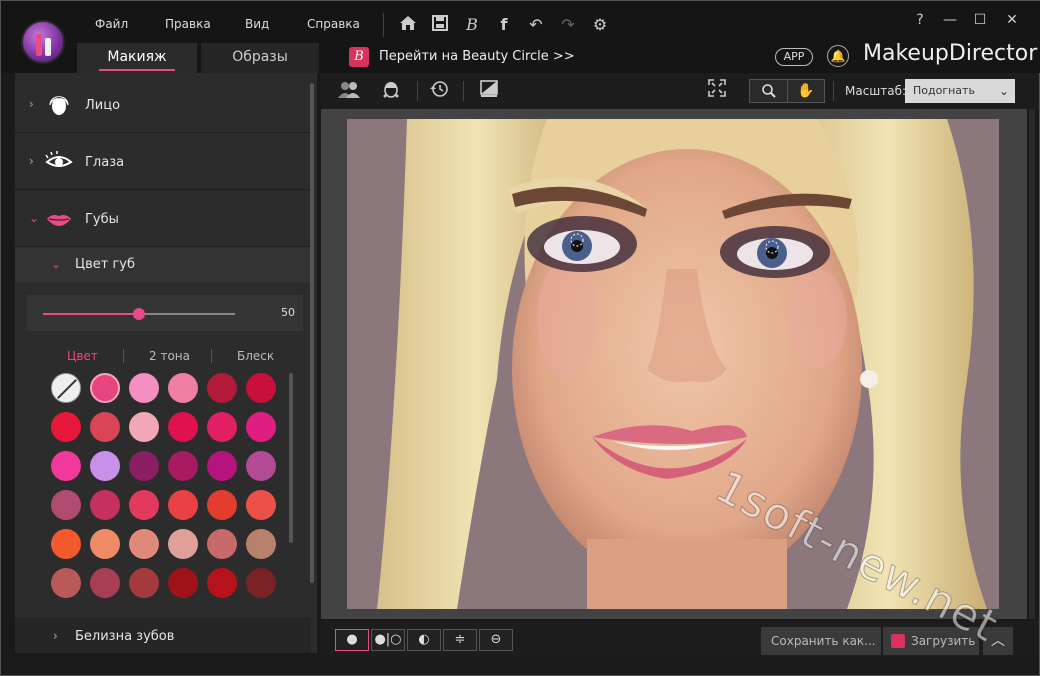 The width and height of the screenshot is (1040, 676). Describe the element at coordinates (980, 20) in the screenshot. I see `maximize-button: ☐` at that location.